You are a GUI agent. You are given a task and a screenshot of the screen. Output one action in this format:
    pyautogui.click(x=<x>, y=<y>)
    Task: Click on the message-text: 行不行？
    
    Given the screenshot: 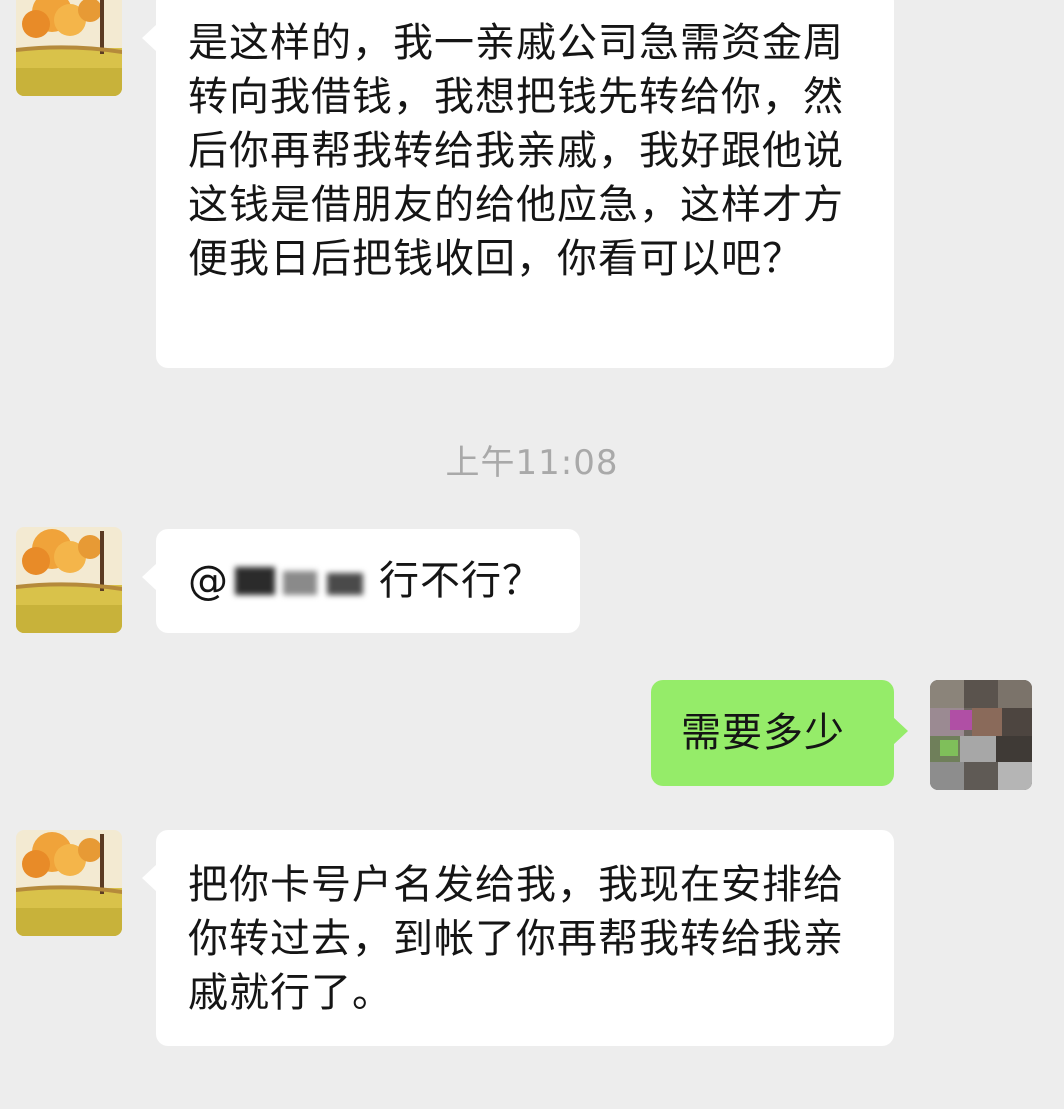 What is the action you would take?
    pyautogui.click(x=461, y=581)
    